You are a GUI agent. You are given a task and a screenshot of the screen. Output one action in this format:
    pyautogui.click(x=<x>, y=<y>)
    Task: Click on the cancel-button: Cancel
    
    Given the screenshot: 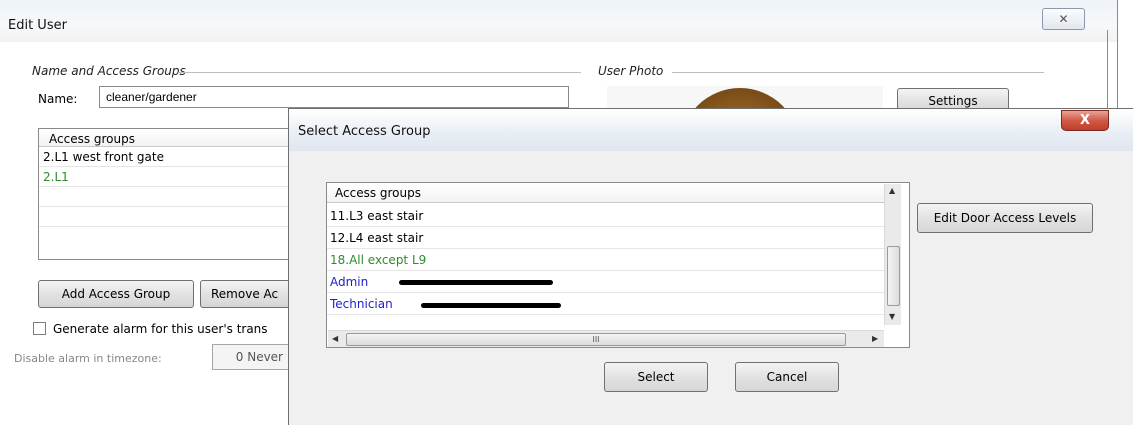 What is the action you would take?
    pyautogui.click(x=787, y=377)
    